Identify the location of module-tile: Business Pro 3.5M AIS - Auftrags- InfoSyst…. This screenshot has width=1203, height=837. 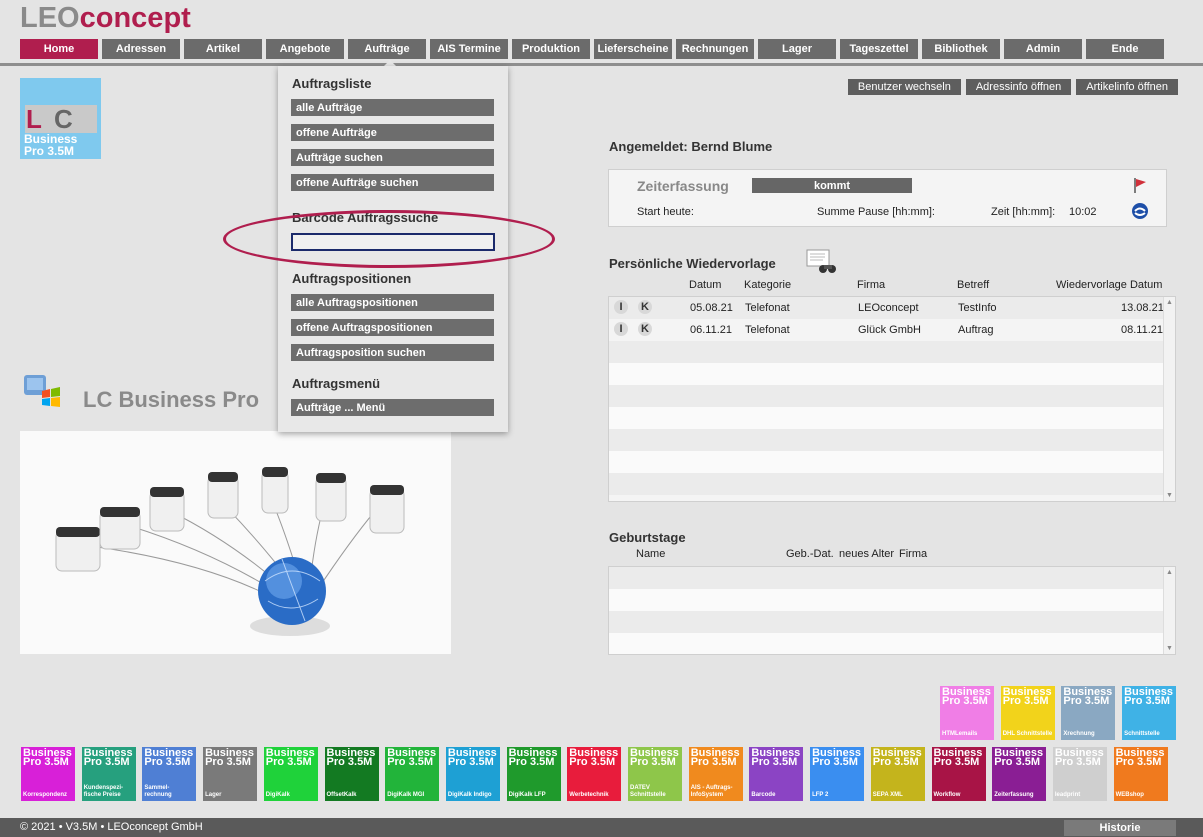
(715, 774).